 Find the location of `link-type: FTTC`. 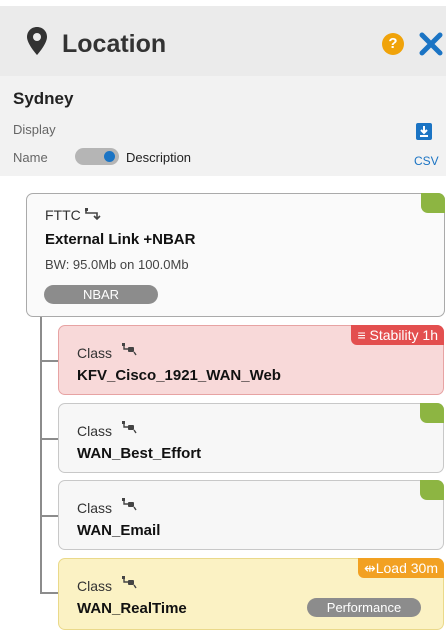

link-type: FTTC is located at coordinates (63, 215).